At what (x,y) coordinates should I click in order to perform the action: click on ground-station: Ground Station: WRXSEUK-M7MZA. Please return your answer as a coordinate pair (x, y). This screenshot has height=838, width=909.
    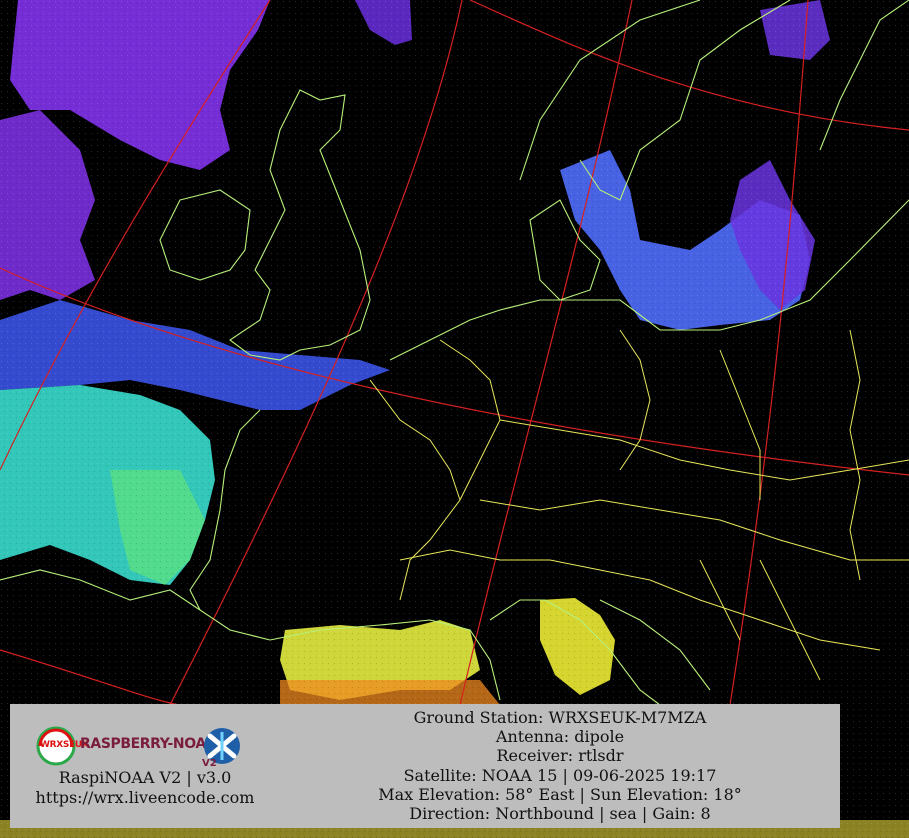
    Looking at the image, I should click on (560, 717).